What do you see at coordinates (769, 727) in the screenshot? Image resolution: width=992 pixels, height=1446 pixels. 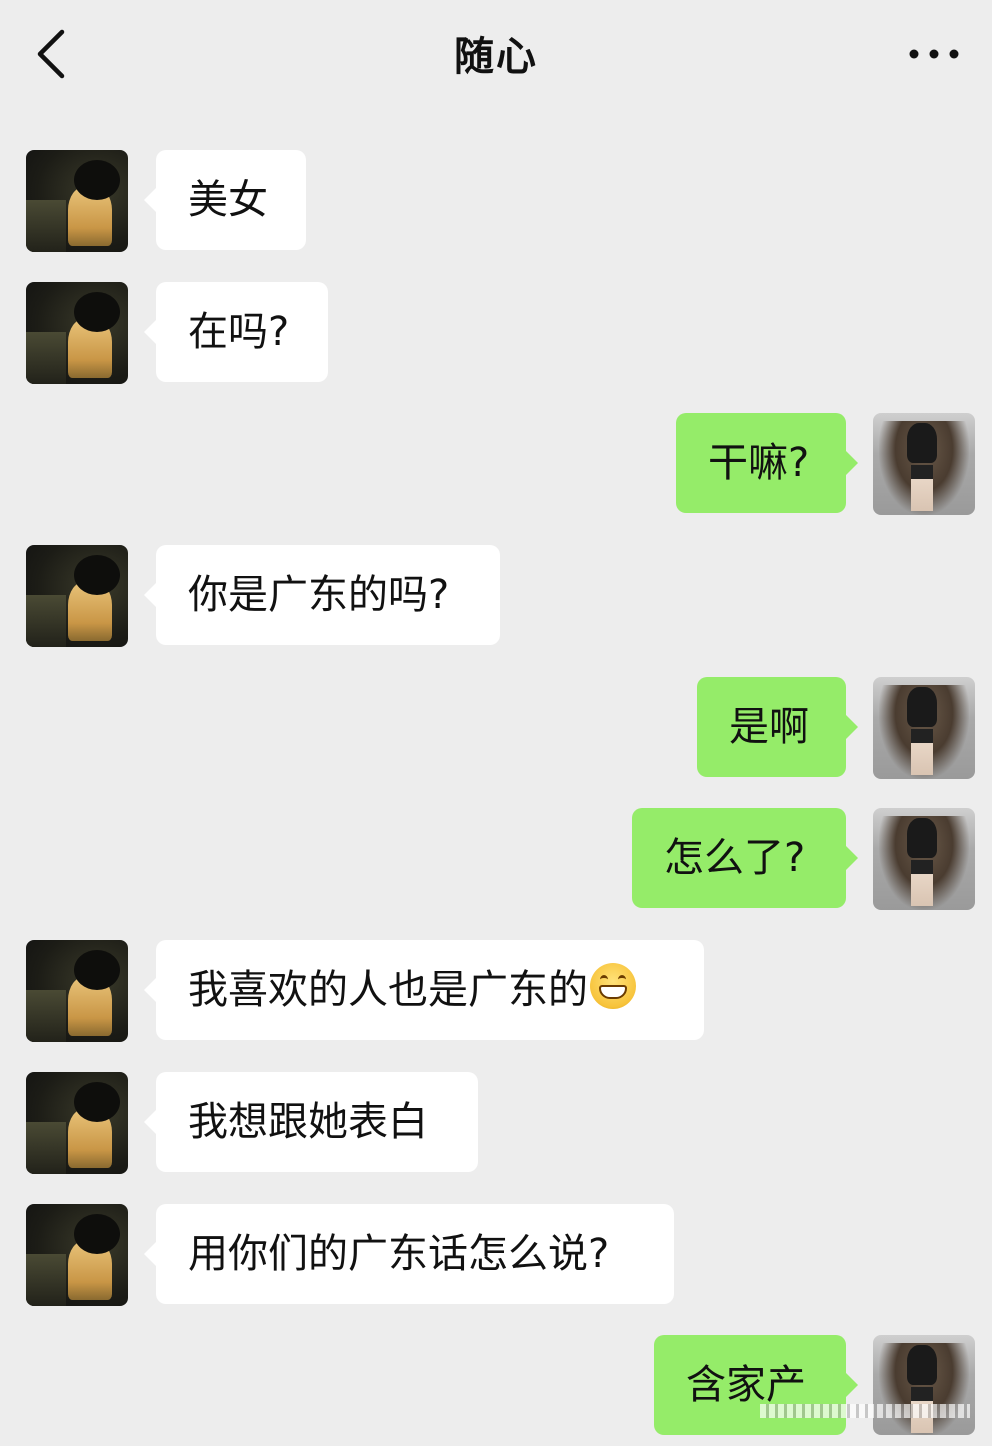 I see `message-text: 是啊` at bounding box center [769, 727].